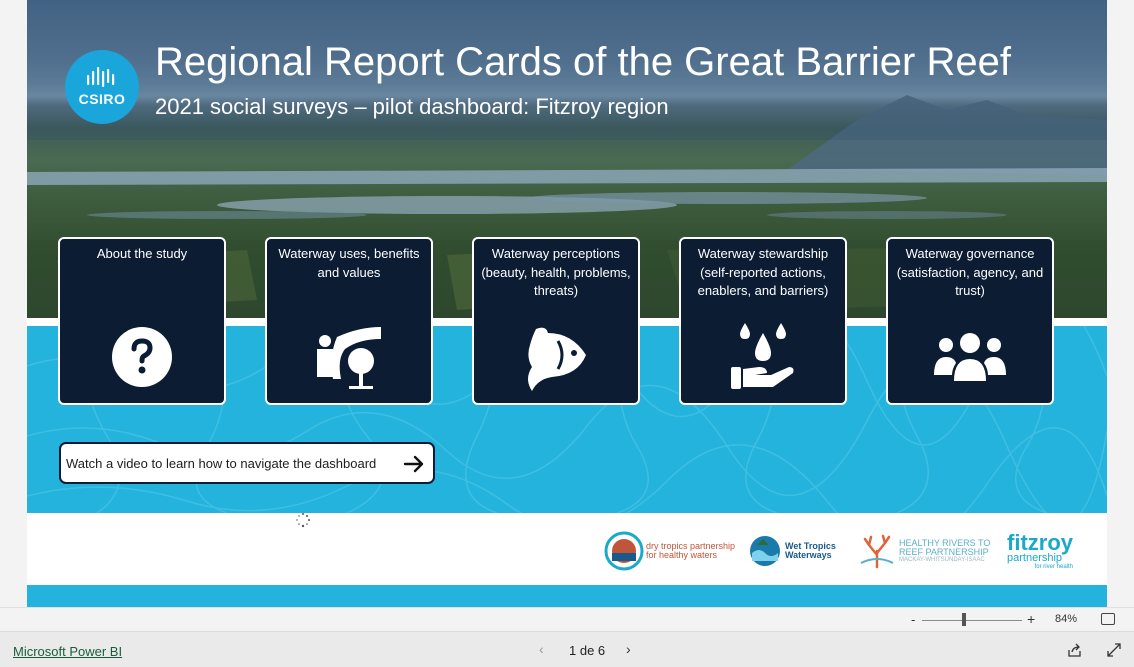 The image size is (1134, 667). What do you see at coordinates (1053, 566) in the screenshot?
I see `partner-fitzroy-line3: for river health` at bounding box center [1053, 566].